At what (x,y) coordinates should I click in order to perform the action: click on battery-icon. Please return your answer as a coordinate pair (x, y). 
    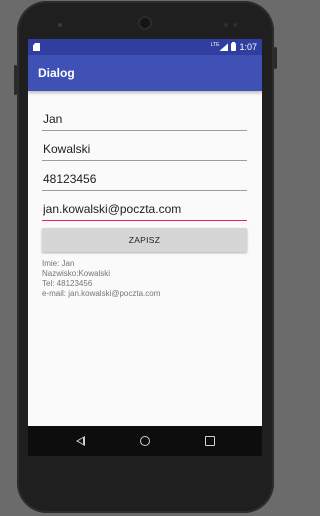
    Looking at the image, I should click on (234, 46).